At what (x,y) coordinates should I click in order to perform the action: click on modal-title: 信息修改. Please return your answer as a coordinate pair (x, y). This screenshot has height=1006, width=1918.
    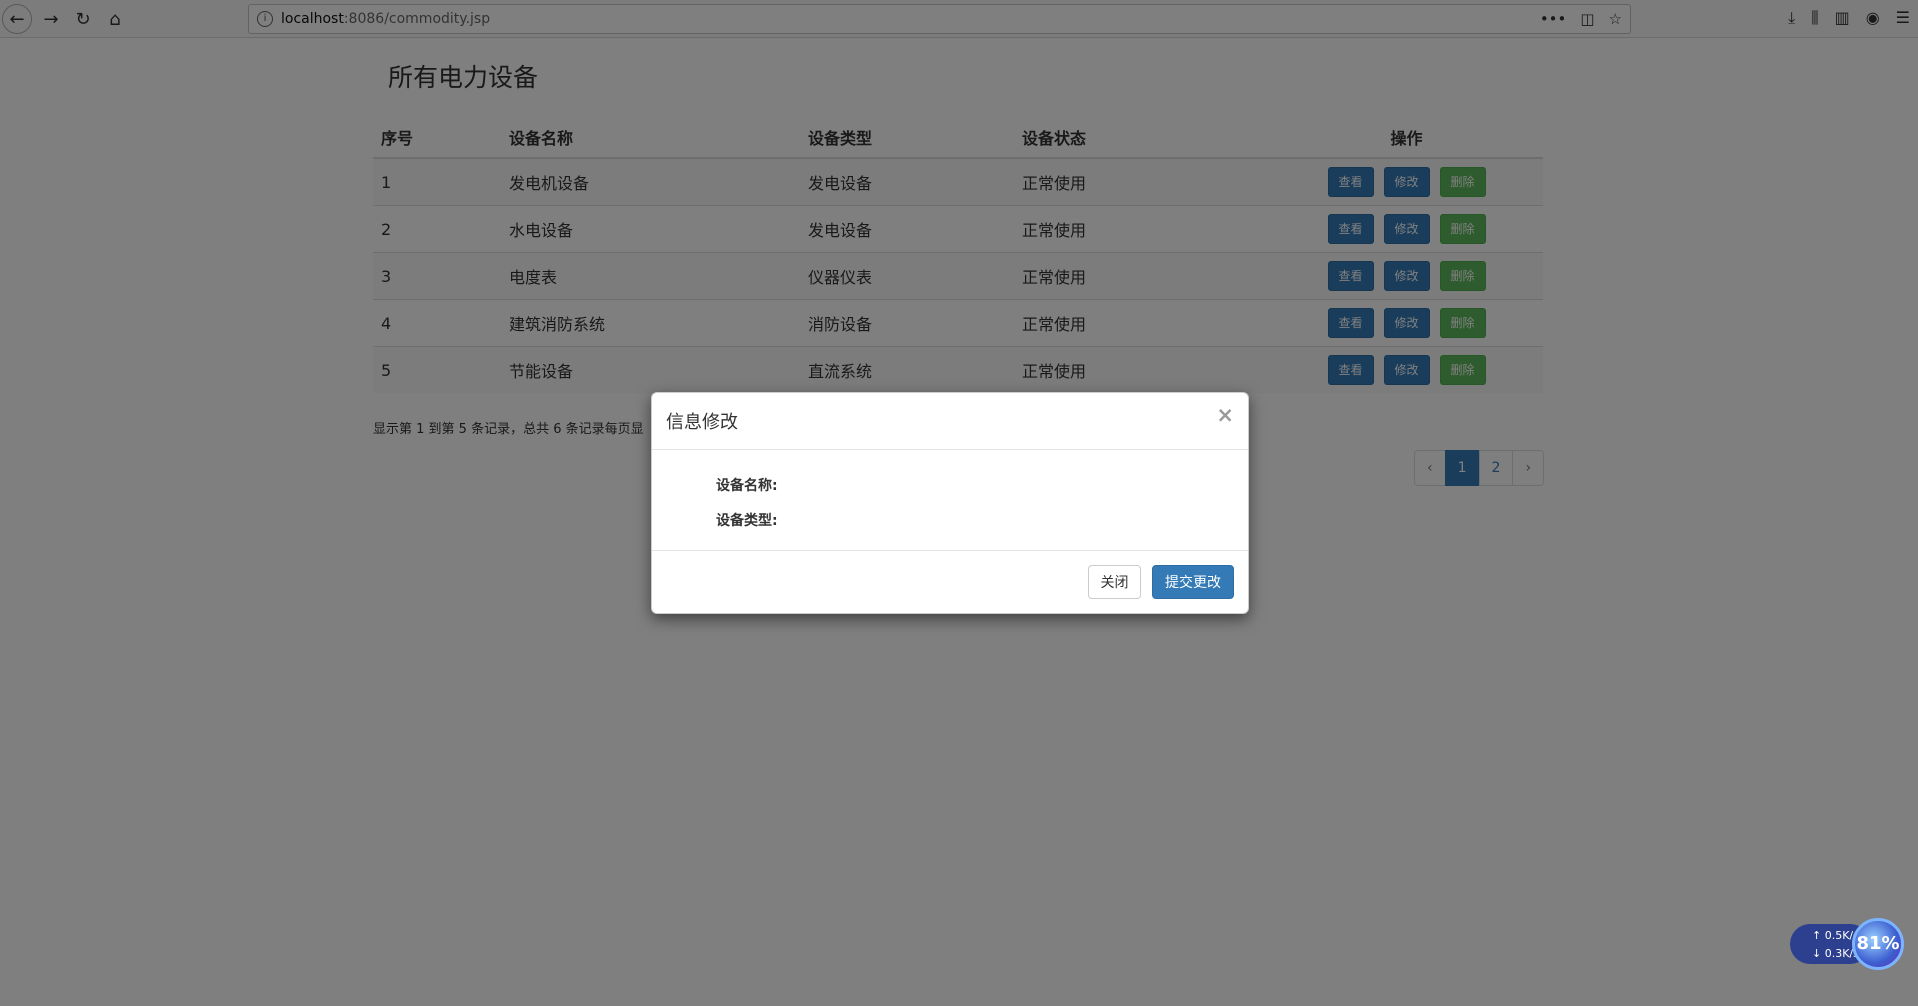
    Looking at the image, I should click on (702, 422).